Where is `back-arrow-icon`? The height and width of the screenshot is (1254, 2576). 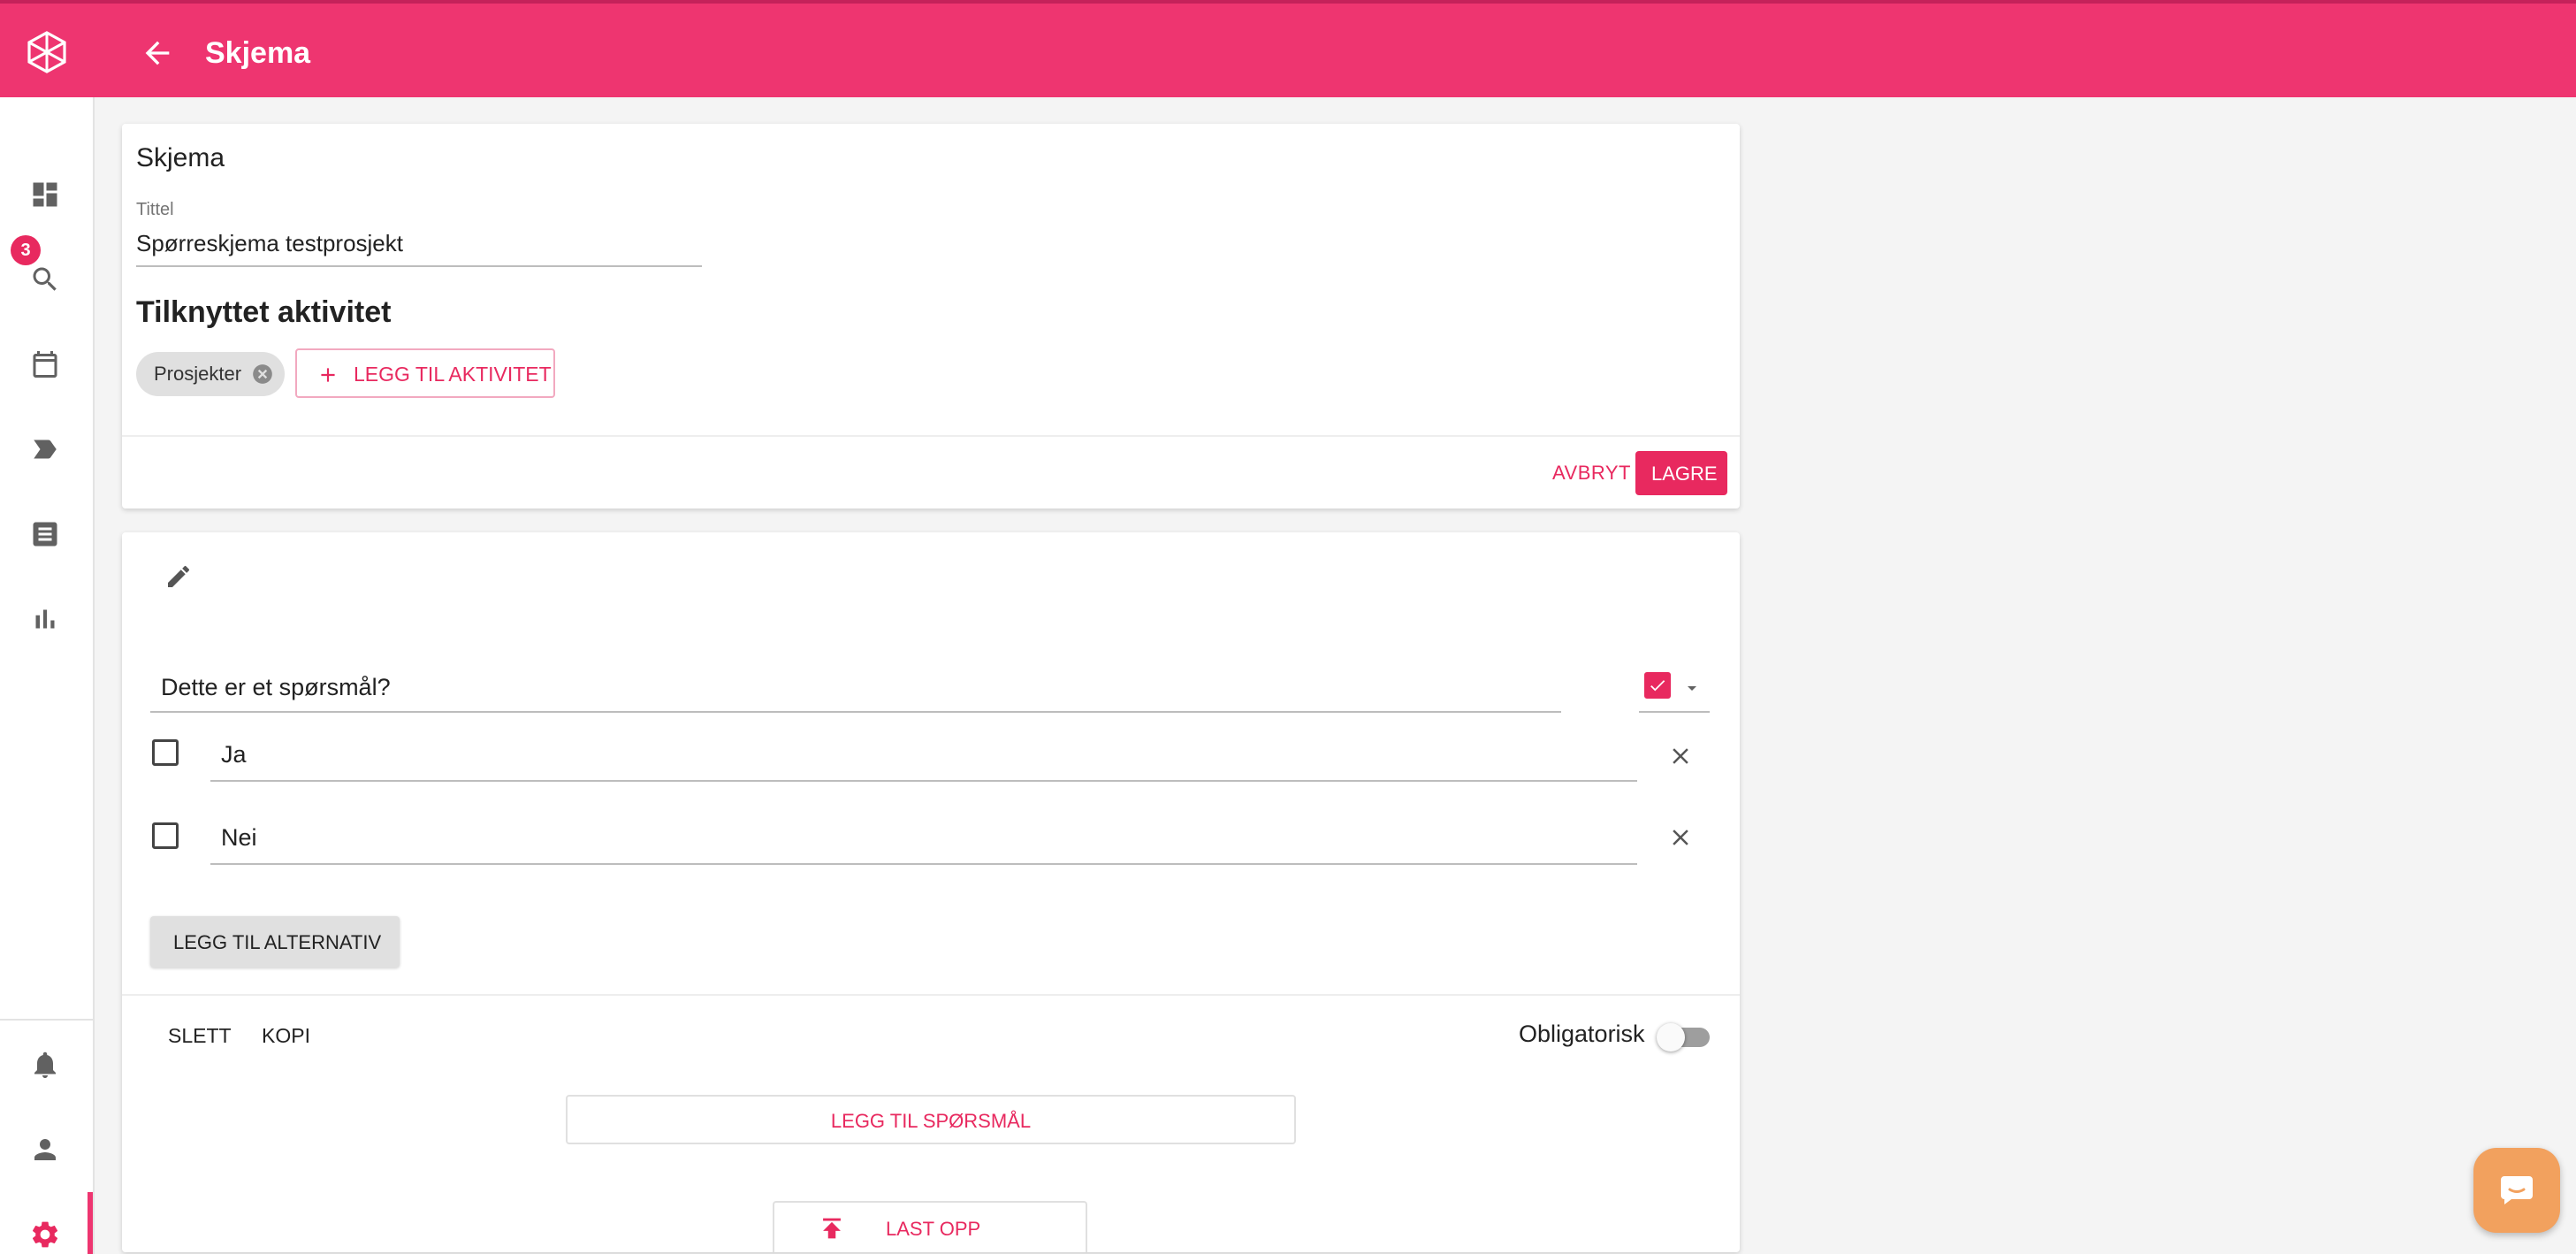
back-arrow-icon is located at coordinates (157, 53).